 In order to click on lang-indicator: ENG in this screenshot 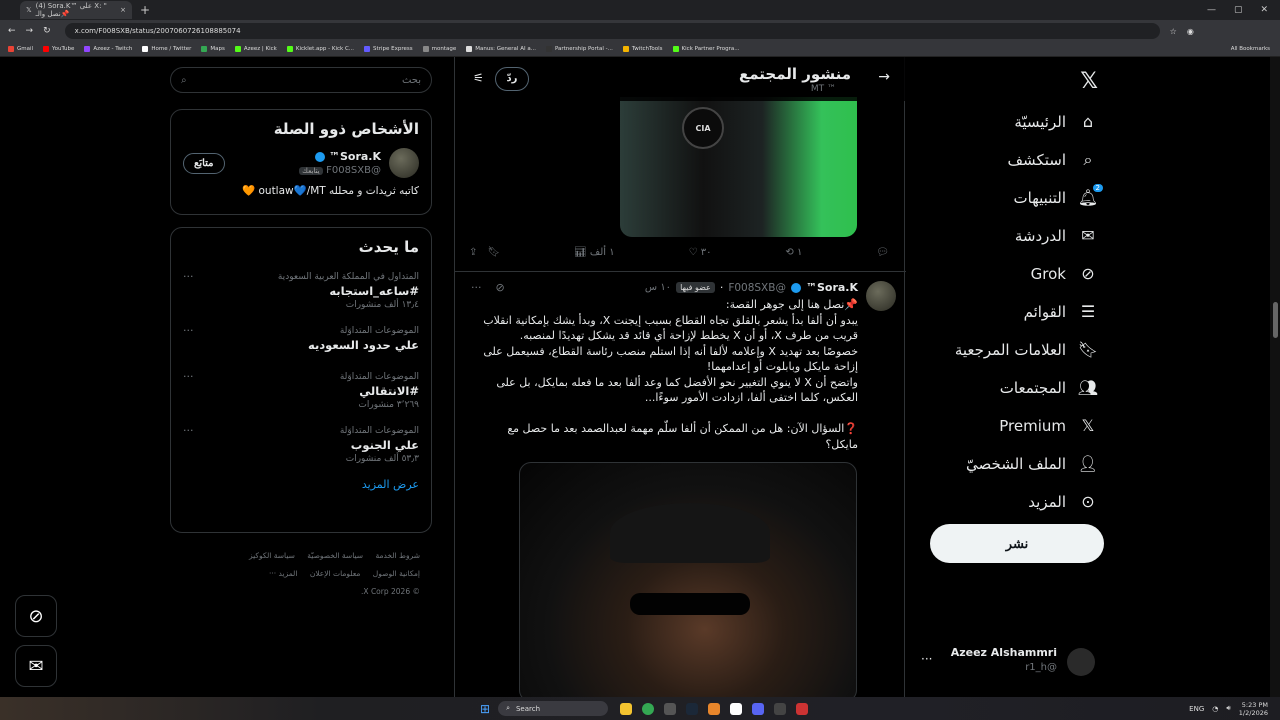, I will do `click(1196, 709)`.